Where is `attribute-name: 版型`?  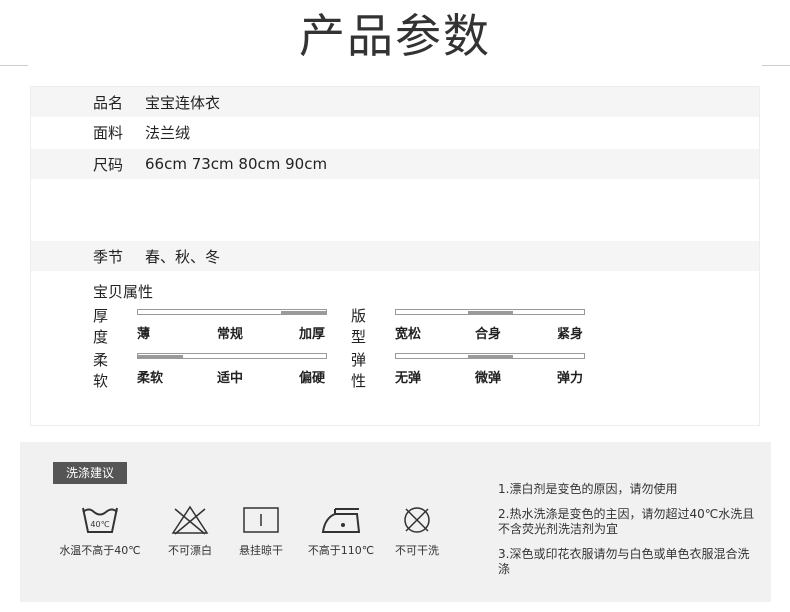 attribute-name: 版型 is located at coordinates (359, 326).